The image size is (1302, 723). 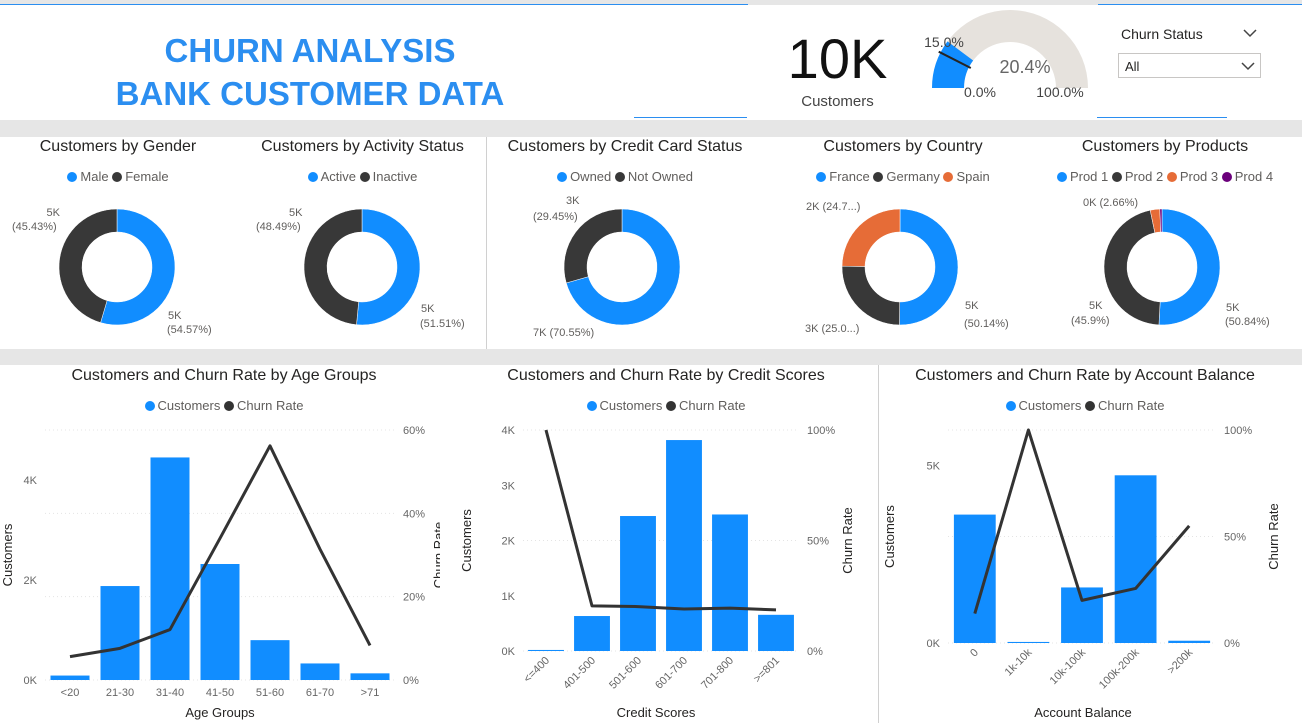 I want to click on y-tick-label: 4K, so click(x=31, y=481).